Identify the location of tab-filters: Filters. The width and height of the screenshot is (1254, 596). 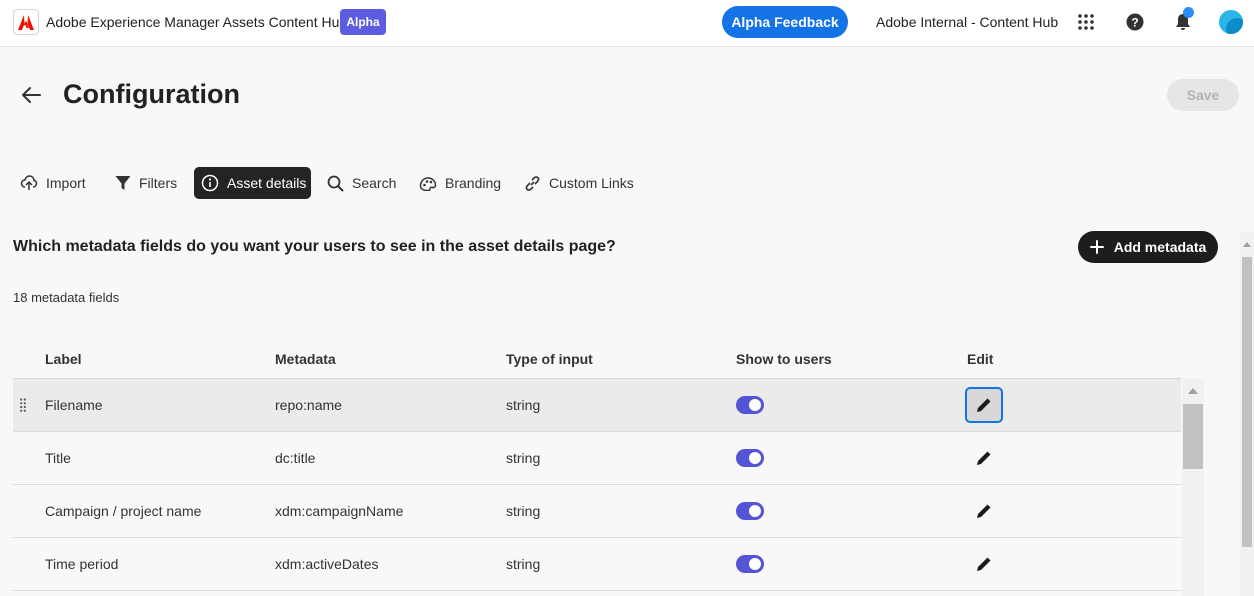
(146, 183).